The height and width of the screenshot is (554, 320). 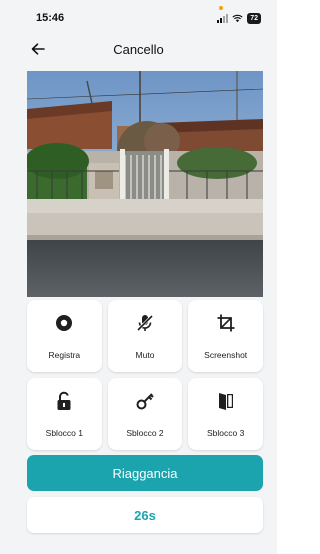 I want to click on unlock-2-label: Sblocco 2, so click(x=145, y=433).